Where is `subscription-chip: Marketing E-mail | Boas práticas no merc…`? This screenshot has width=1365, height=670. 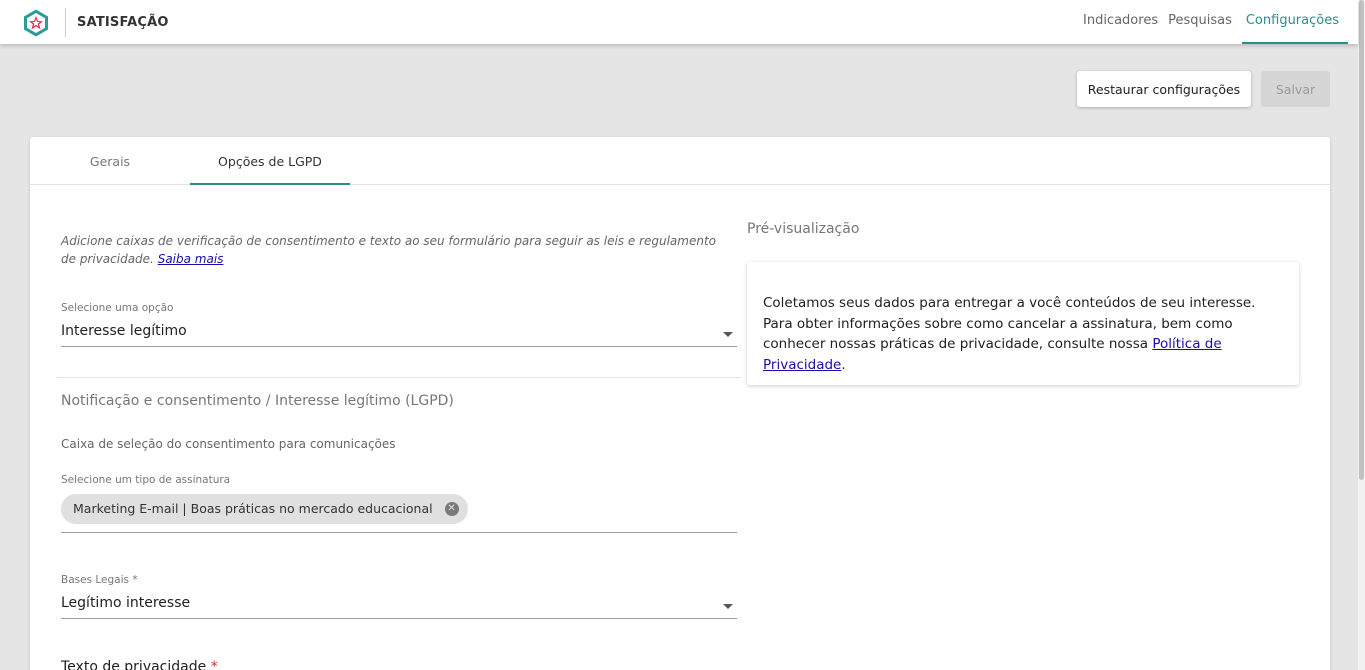
subscription-chip: Marketing E-mail | Boas práticas no merc… is located at coordinates (264, 509).